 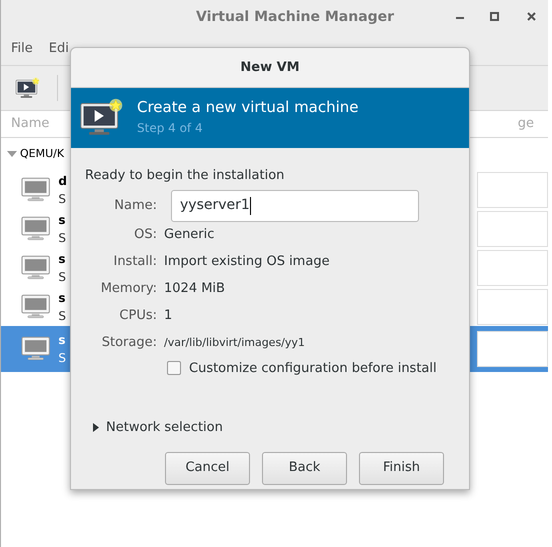 I want to click on window-title: Virtual Machine Manager, so click(x=295, y=17).